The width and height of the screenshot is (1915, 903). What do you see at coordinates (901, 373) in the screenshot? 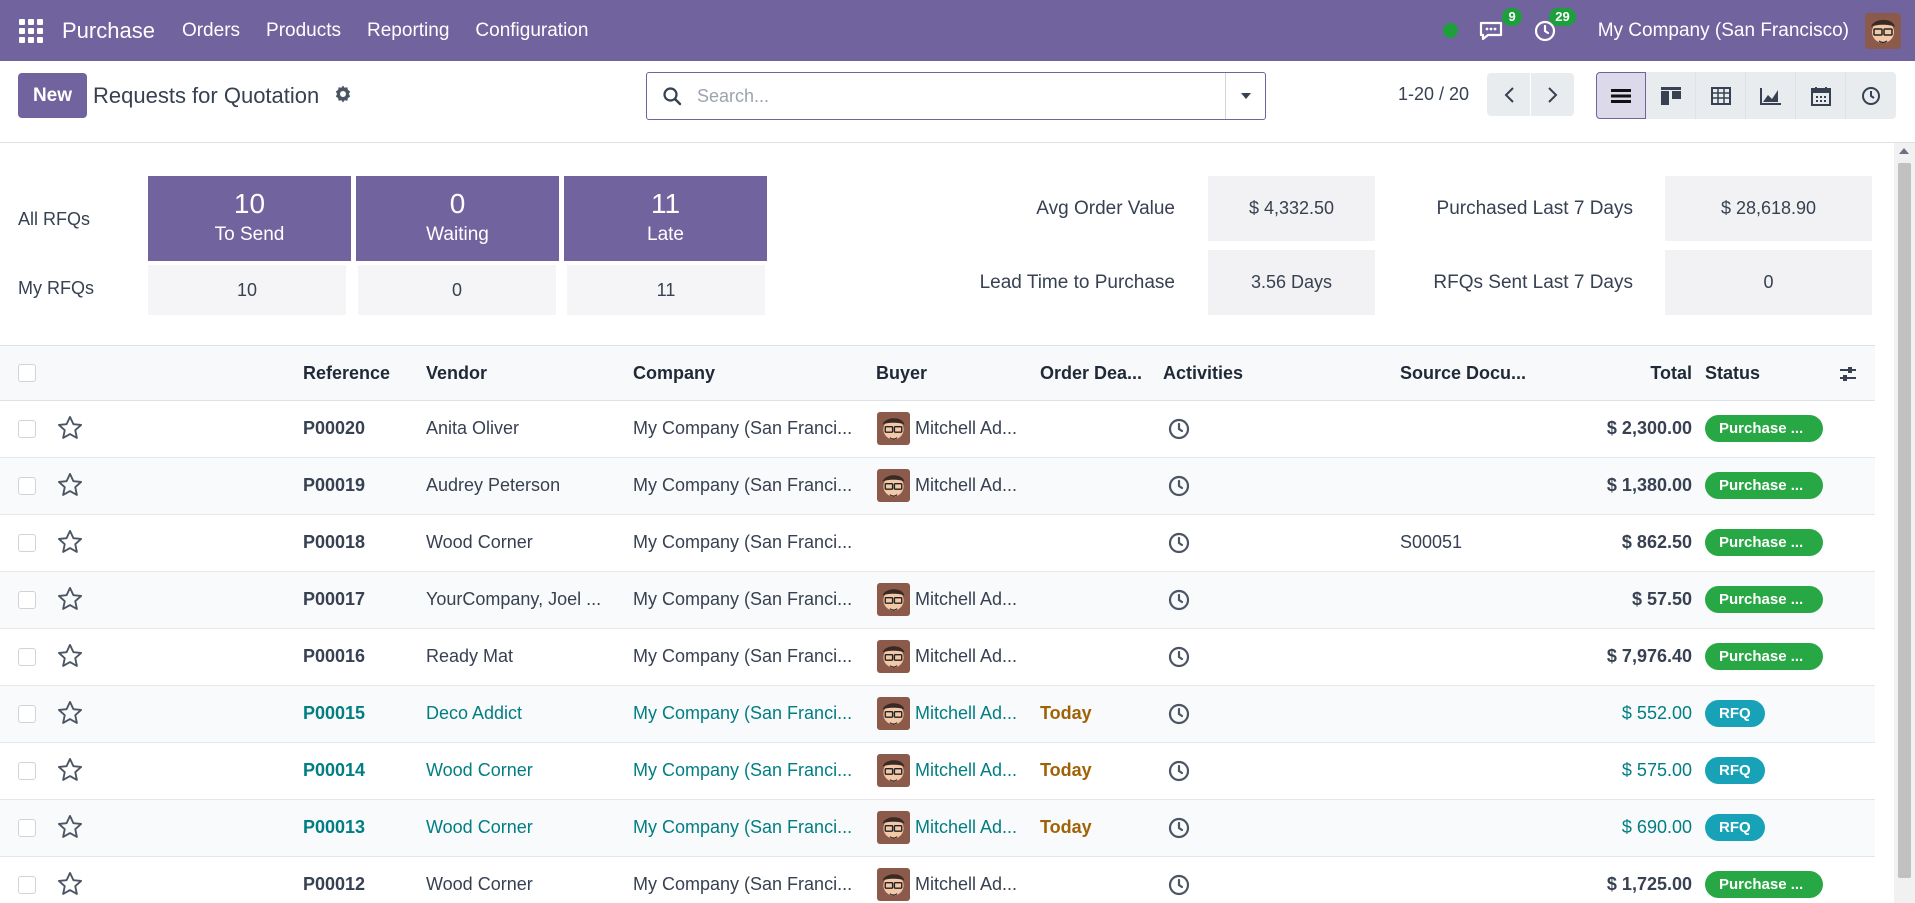
I see `col-buyer: Buyer` at bounding box center [901, 373].